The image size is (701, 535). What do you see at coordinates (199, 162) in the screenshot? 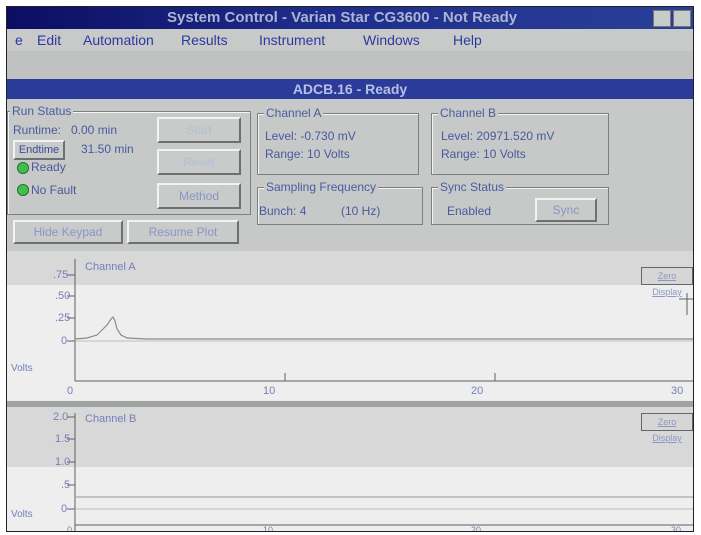
I see `reset-button: Reset` at bounding box center [199, 162].